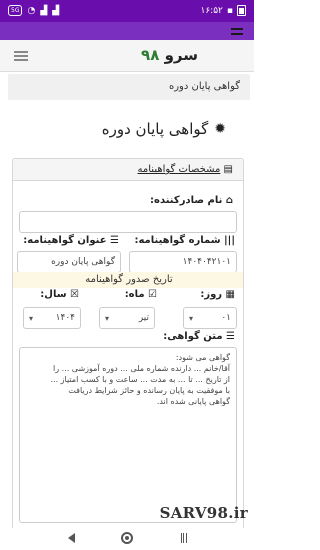 The width and height of the screenshot is (320, 550). I want to click on barcode-icon: |||, so click(229, 240).